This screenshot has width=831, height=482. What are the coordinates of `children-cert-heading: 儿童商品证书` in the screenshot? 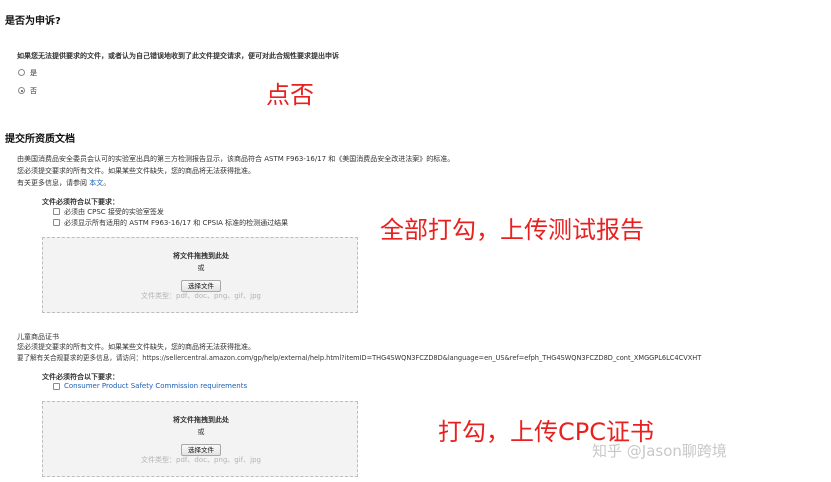 It's located at (38, 337).